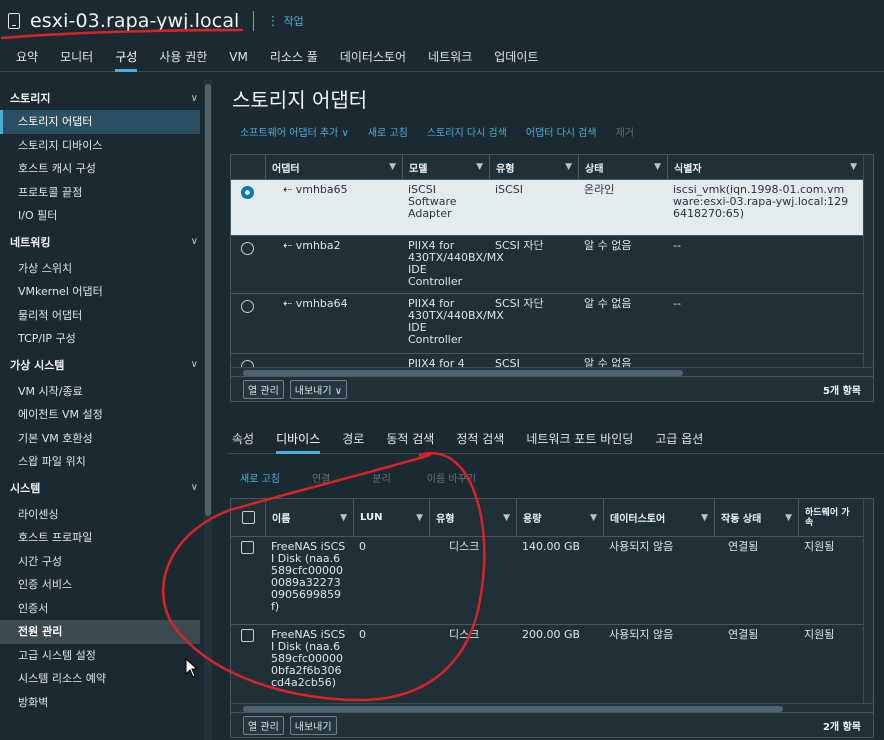  Describe the element at coordinates (183, 57) in the screenshot. I see `tab-permissions: 사용 권한` at that location.